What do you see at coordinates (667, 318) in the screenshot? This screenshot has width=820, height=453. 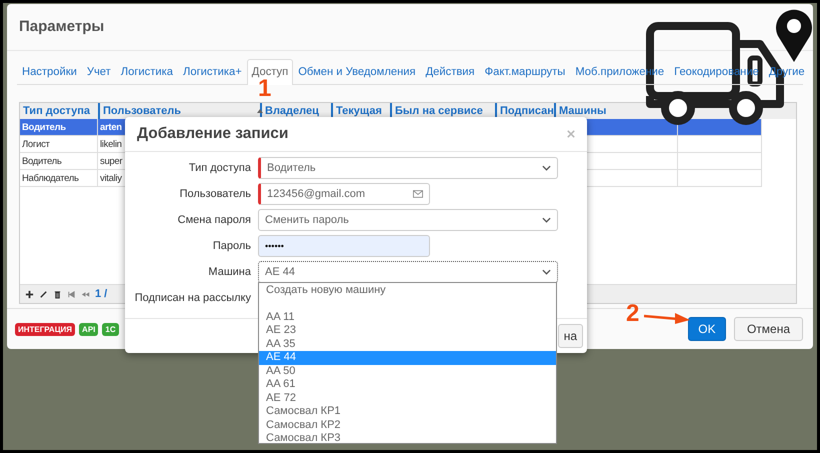 I see `arrow-icon` at bounding box center [667, 318].